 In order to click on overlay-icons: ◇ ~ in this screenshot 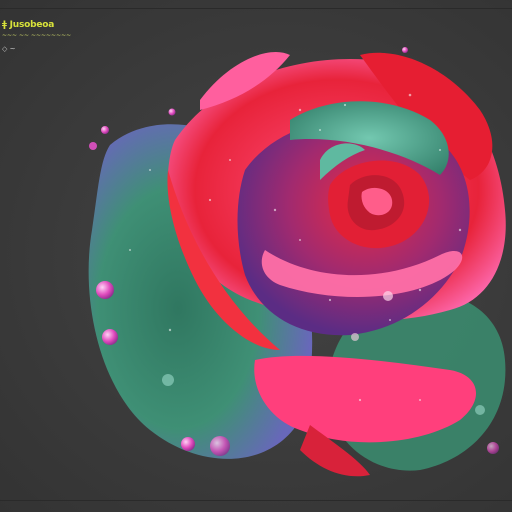, I will do `click(9, 49)`.